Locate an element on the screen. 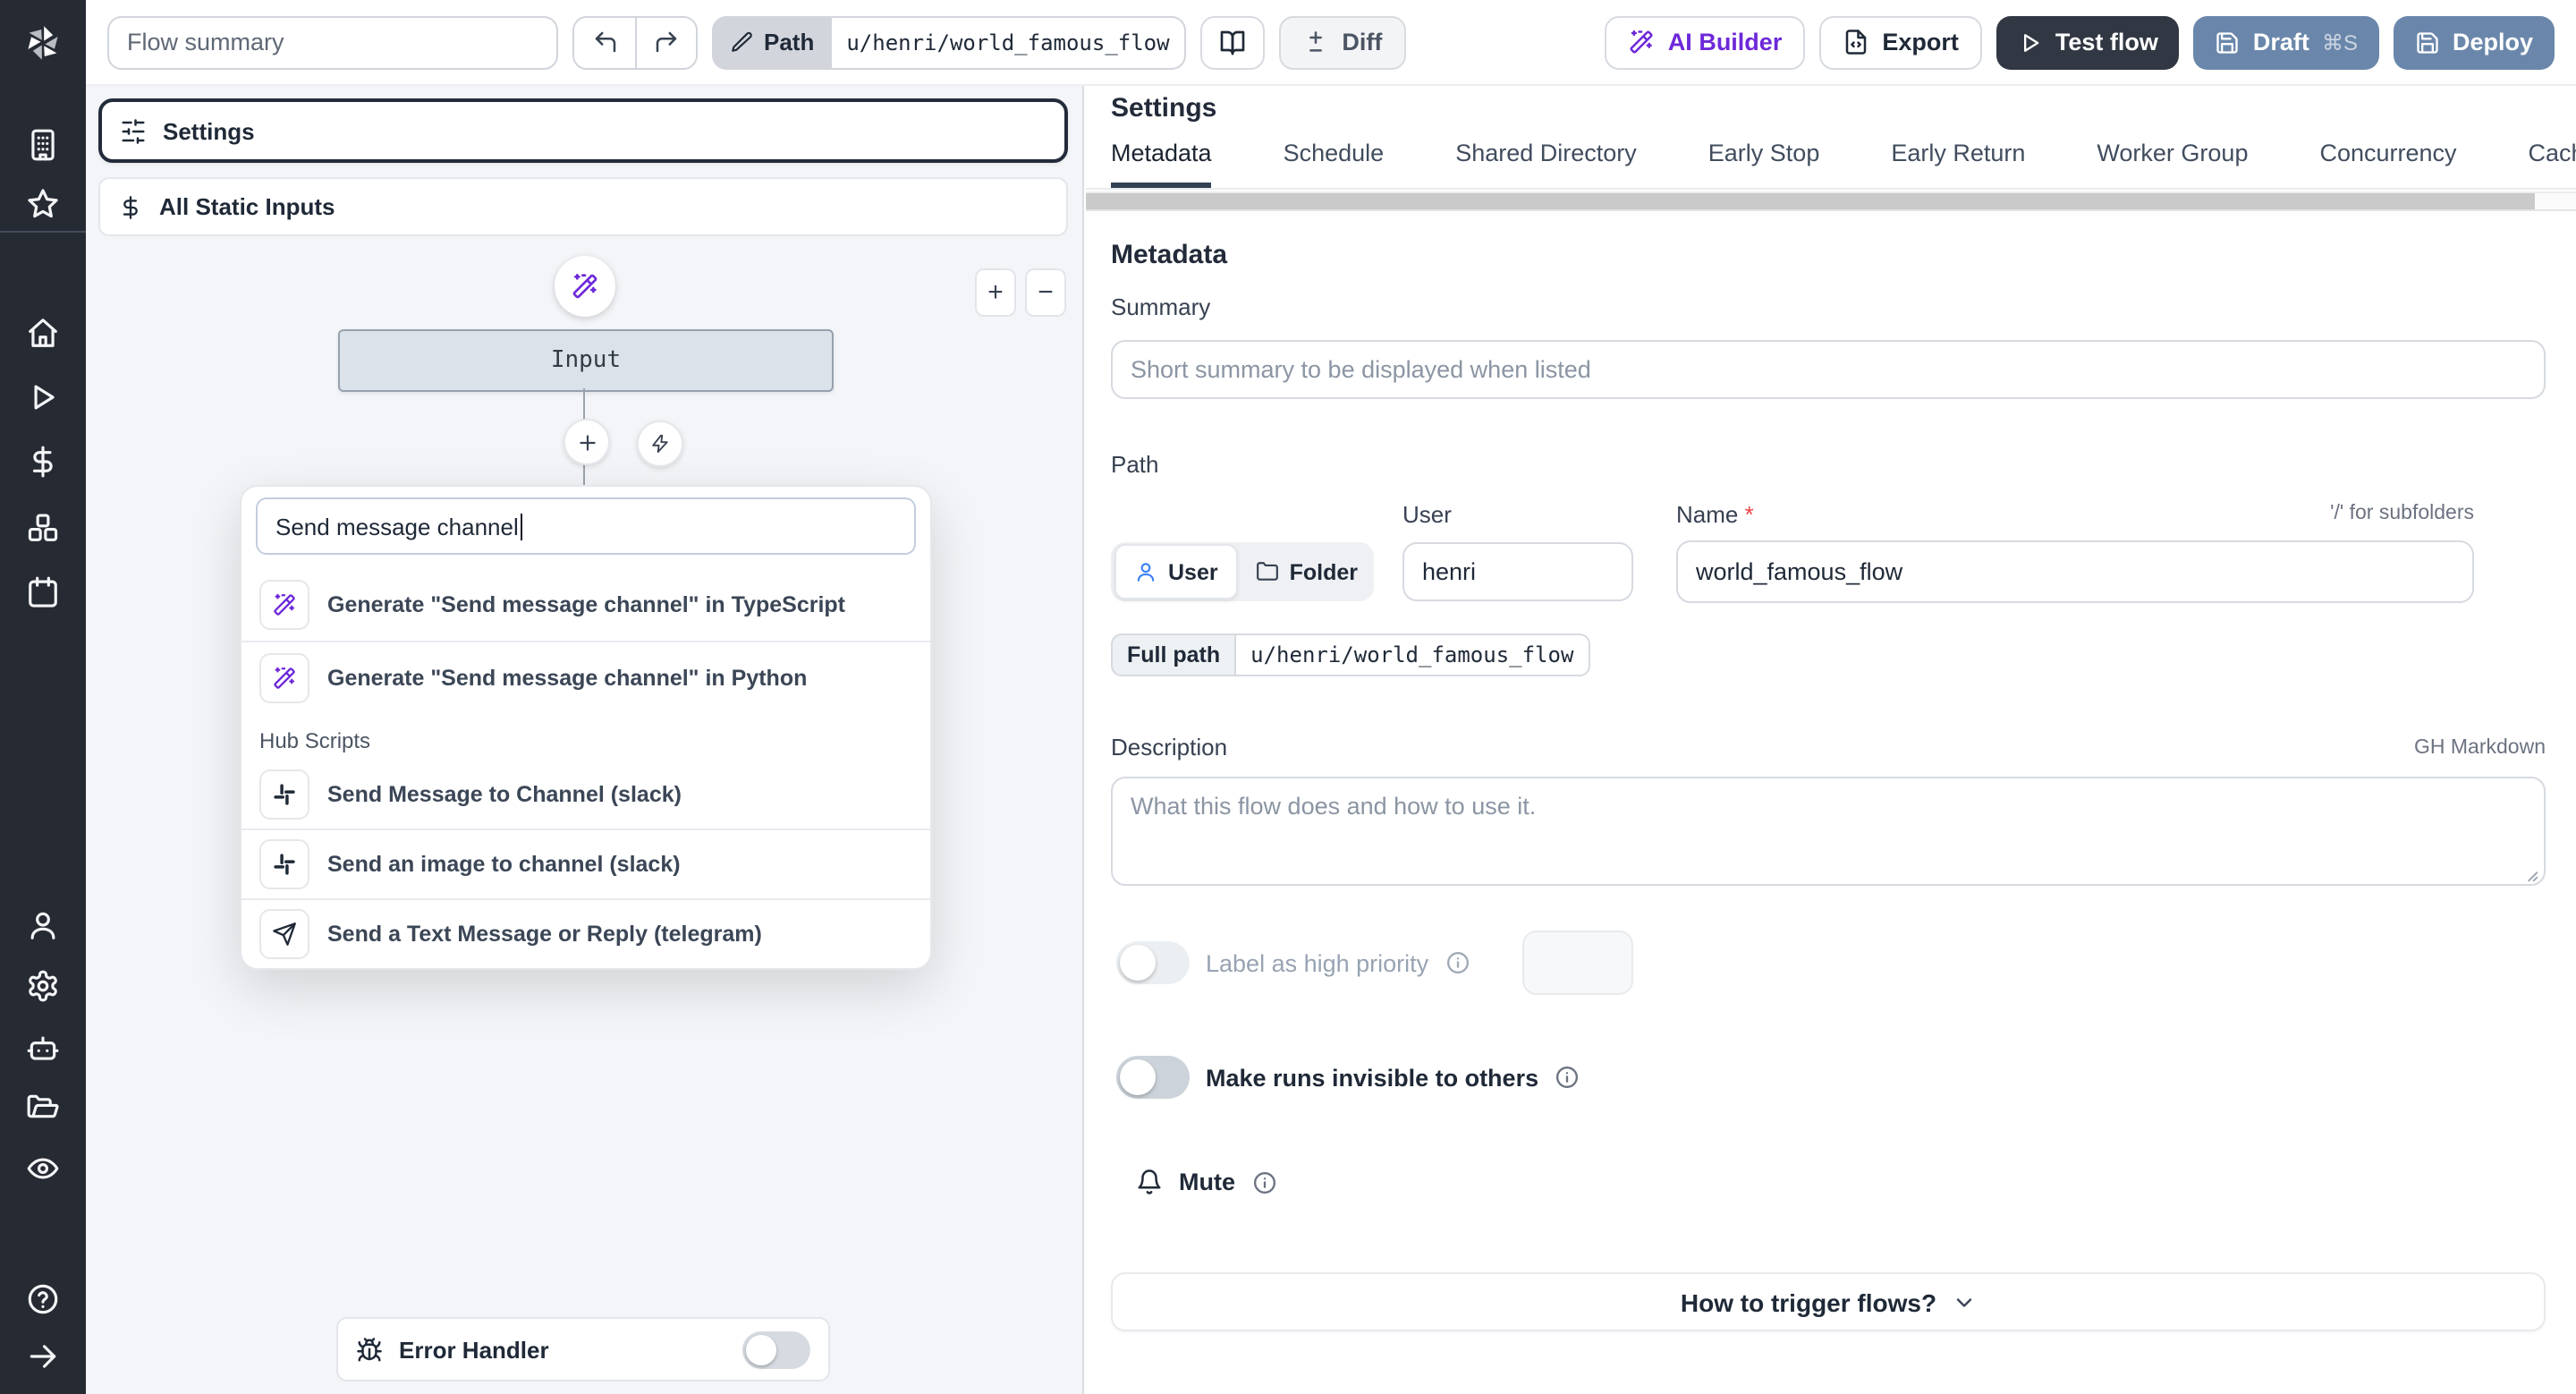 The height and width of the screenshot is (1394, 2576). input-node: Input is located at coordinates (586, 360).